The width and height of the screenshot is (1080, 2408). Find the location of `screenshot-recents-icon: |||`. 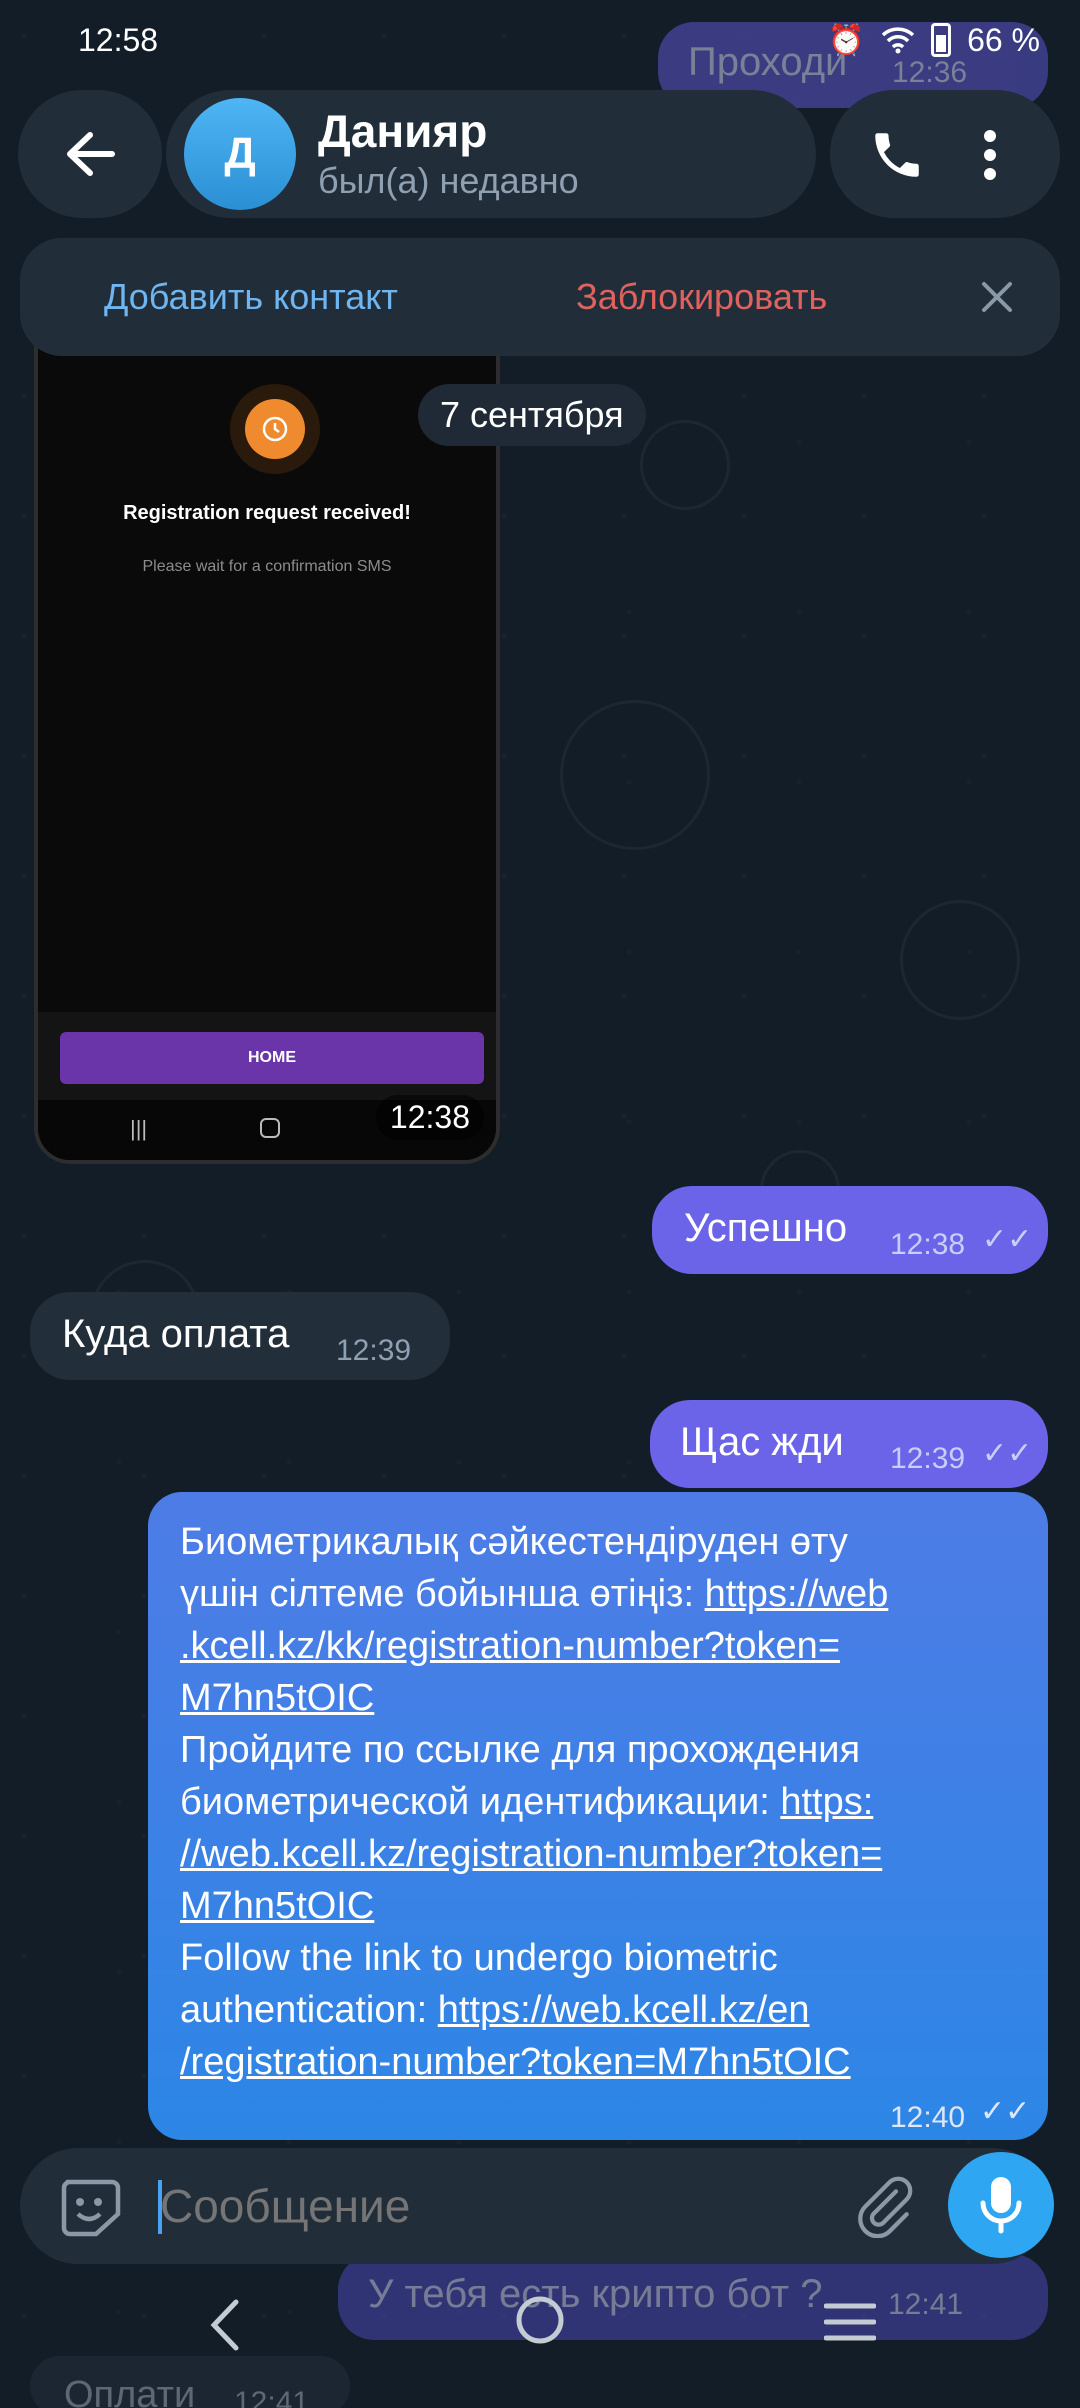

screenshot-recents-icon: ||| is located at coordinates (139, 1128).